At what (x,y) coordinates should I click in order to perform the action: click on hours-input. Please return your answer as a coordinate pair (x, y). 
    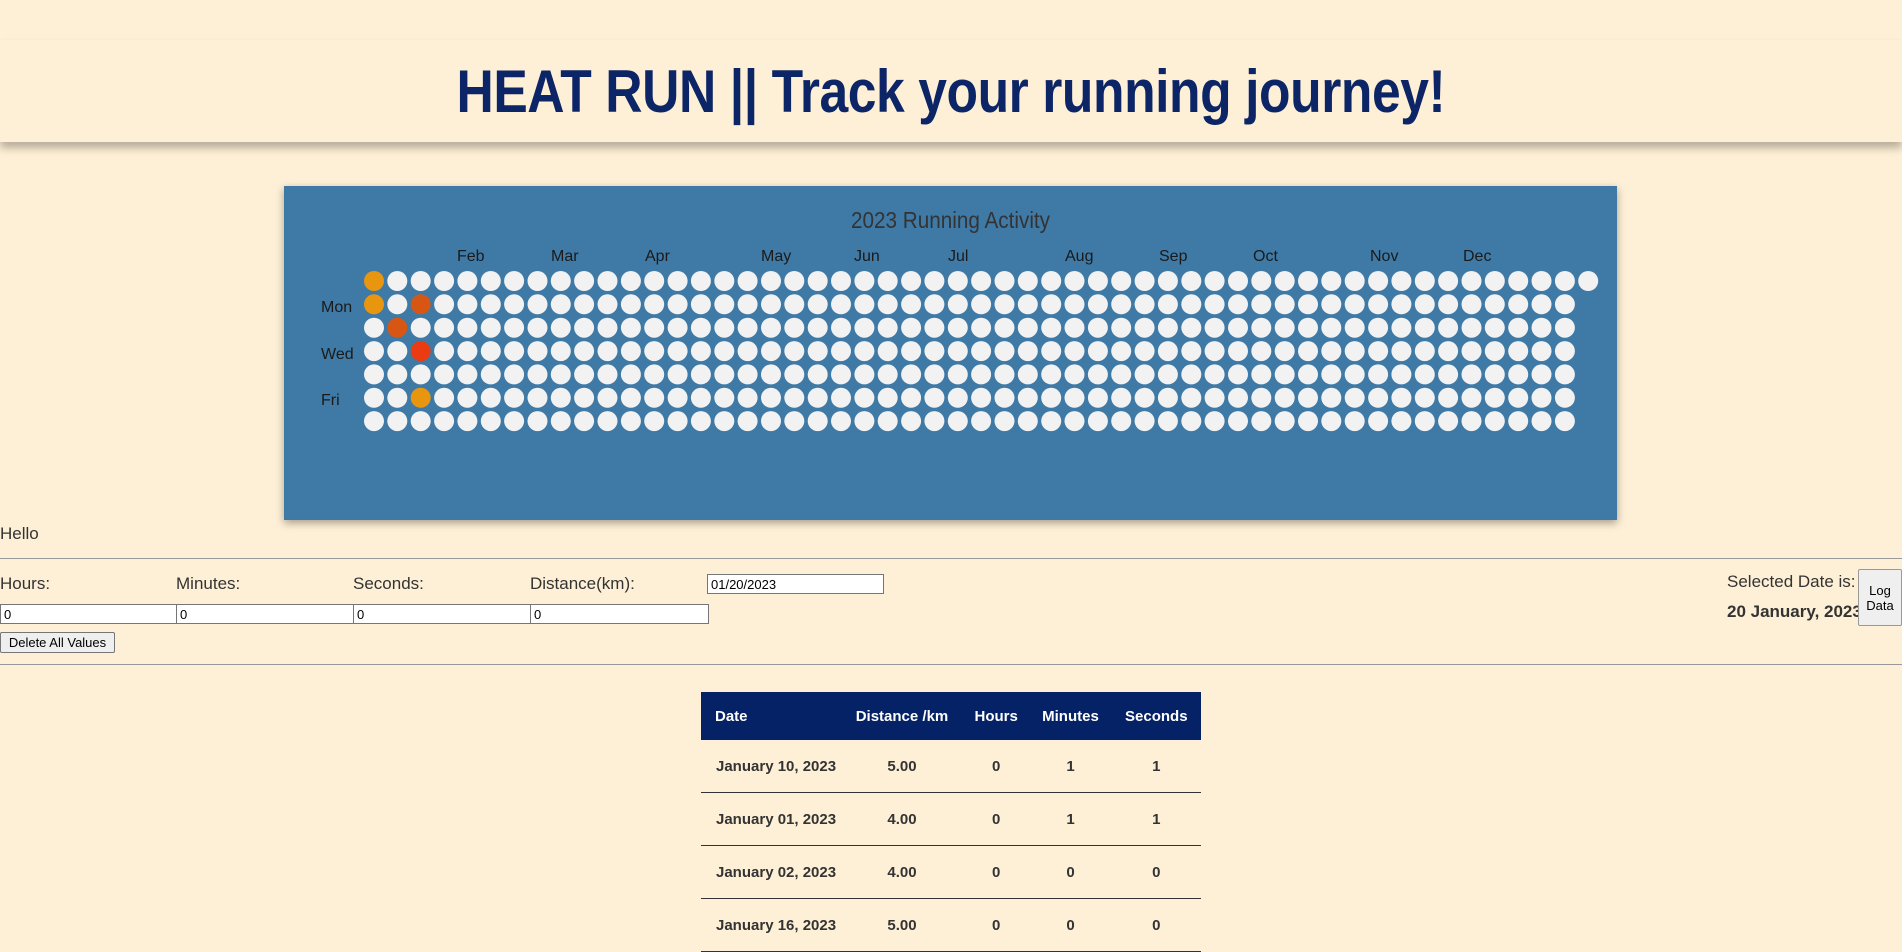
    Looking at the image, I should click on (89, 614).